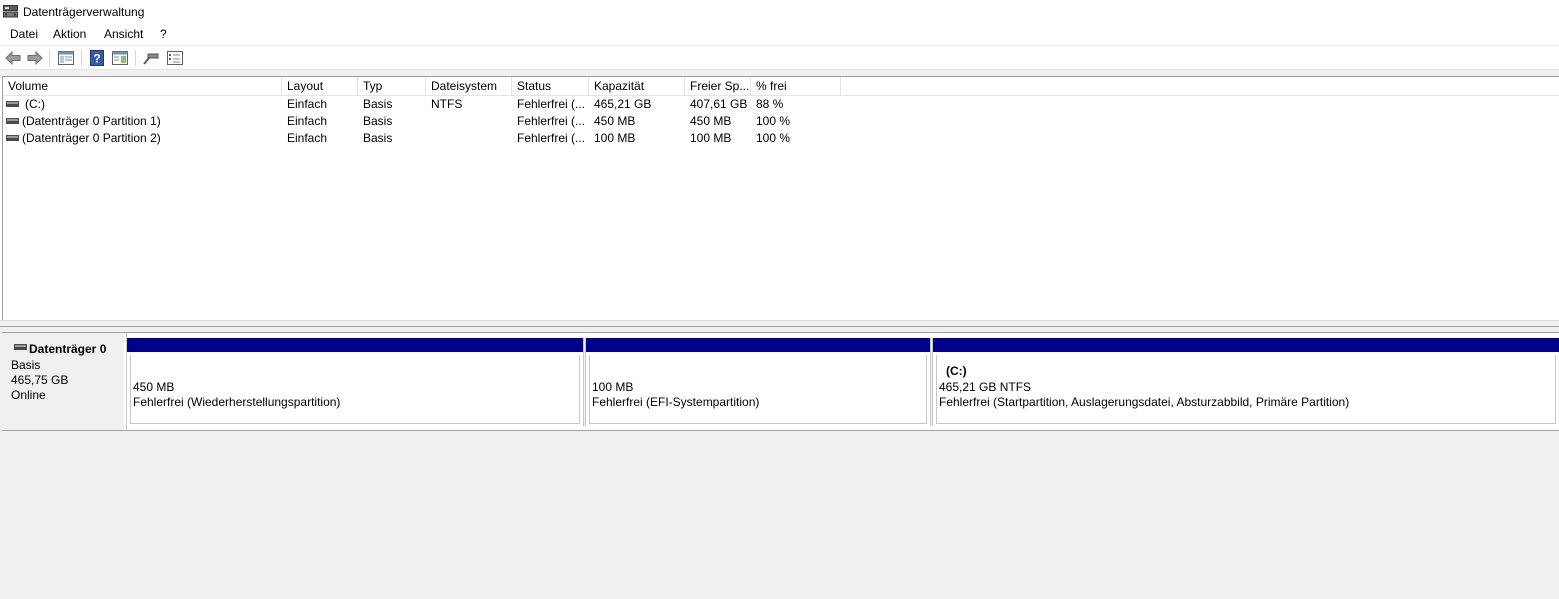 The width and height of the screenshot is (1559, 599). I want to click on partition-title: (C:), so click(956, 371).